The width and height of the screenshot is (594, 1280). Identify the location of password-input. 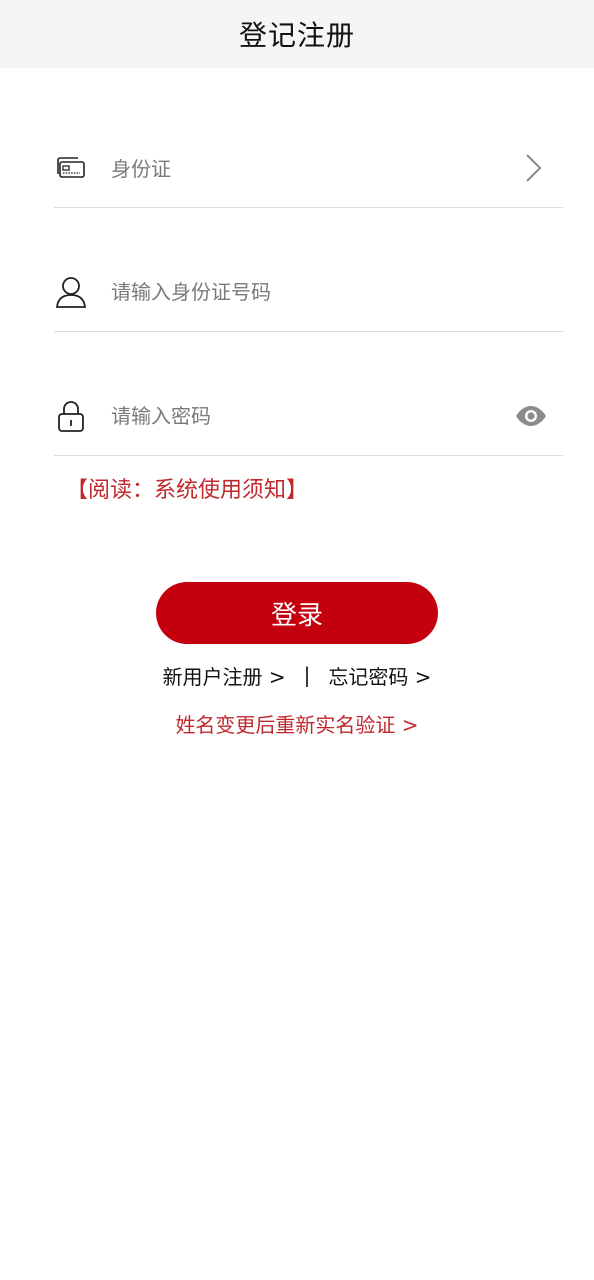
(311, 415).